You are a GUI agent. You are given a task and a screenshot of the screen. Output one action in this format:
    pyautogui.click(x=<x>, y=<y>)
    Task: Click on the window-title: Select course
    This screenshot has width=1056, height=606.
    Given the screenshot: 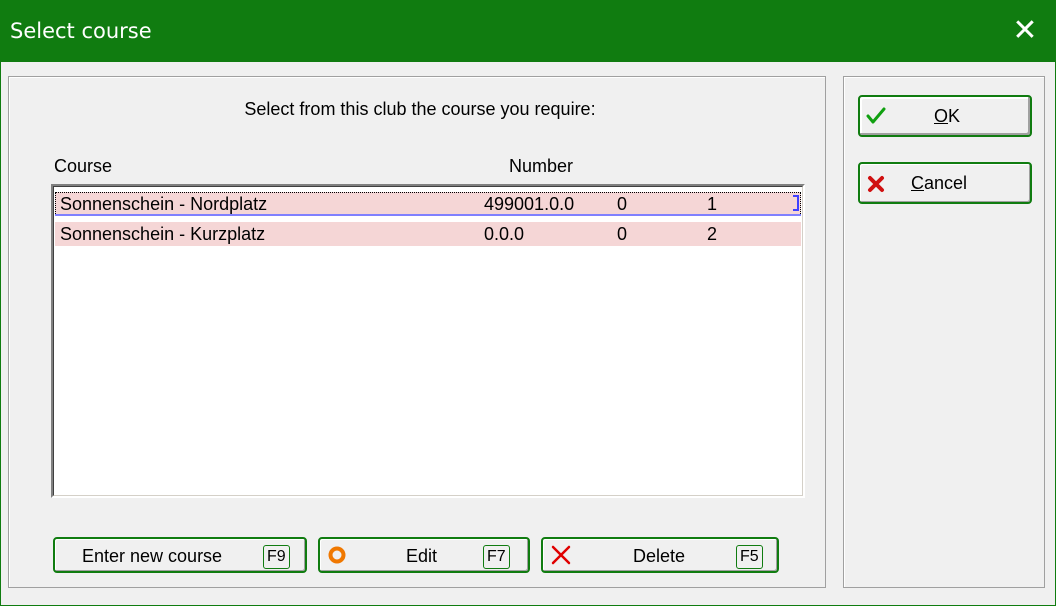 What is the action you would take?
    pyautogui.click(x=81, y=31)
    